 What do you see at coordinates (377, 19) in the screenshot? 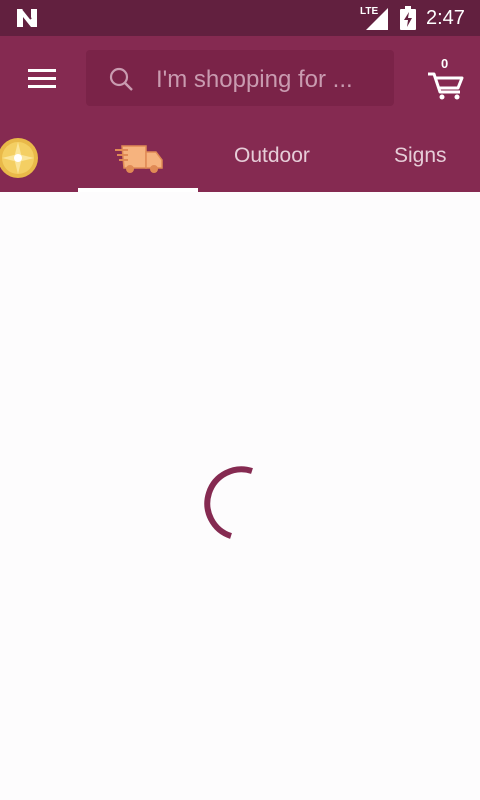
I see `signal-icon` at bounding box center [377, 19].